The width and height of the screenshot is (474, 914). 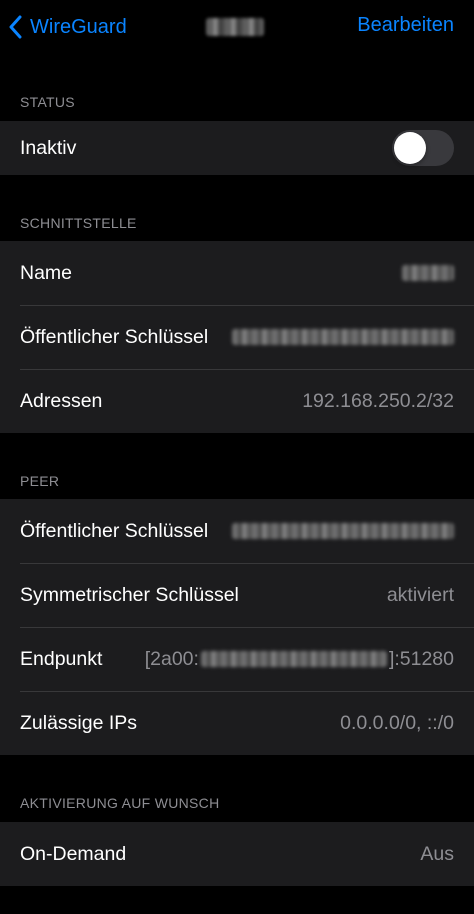 What do you see at coordinates (171, 658) in the screenshot?
I see `endpoint-prefix: [2a00:` at bounding box center [171, 658].